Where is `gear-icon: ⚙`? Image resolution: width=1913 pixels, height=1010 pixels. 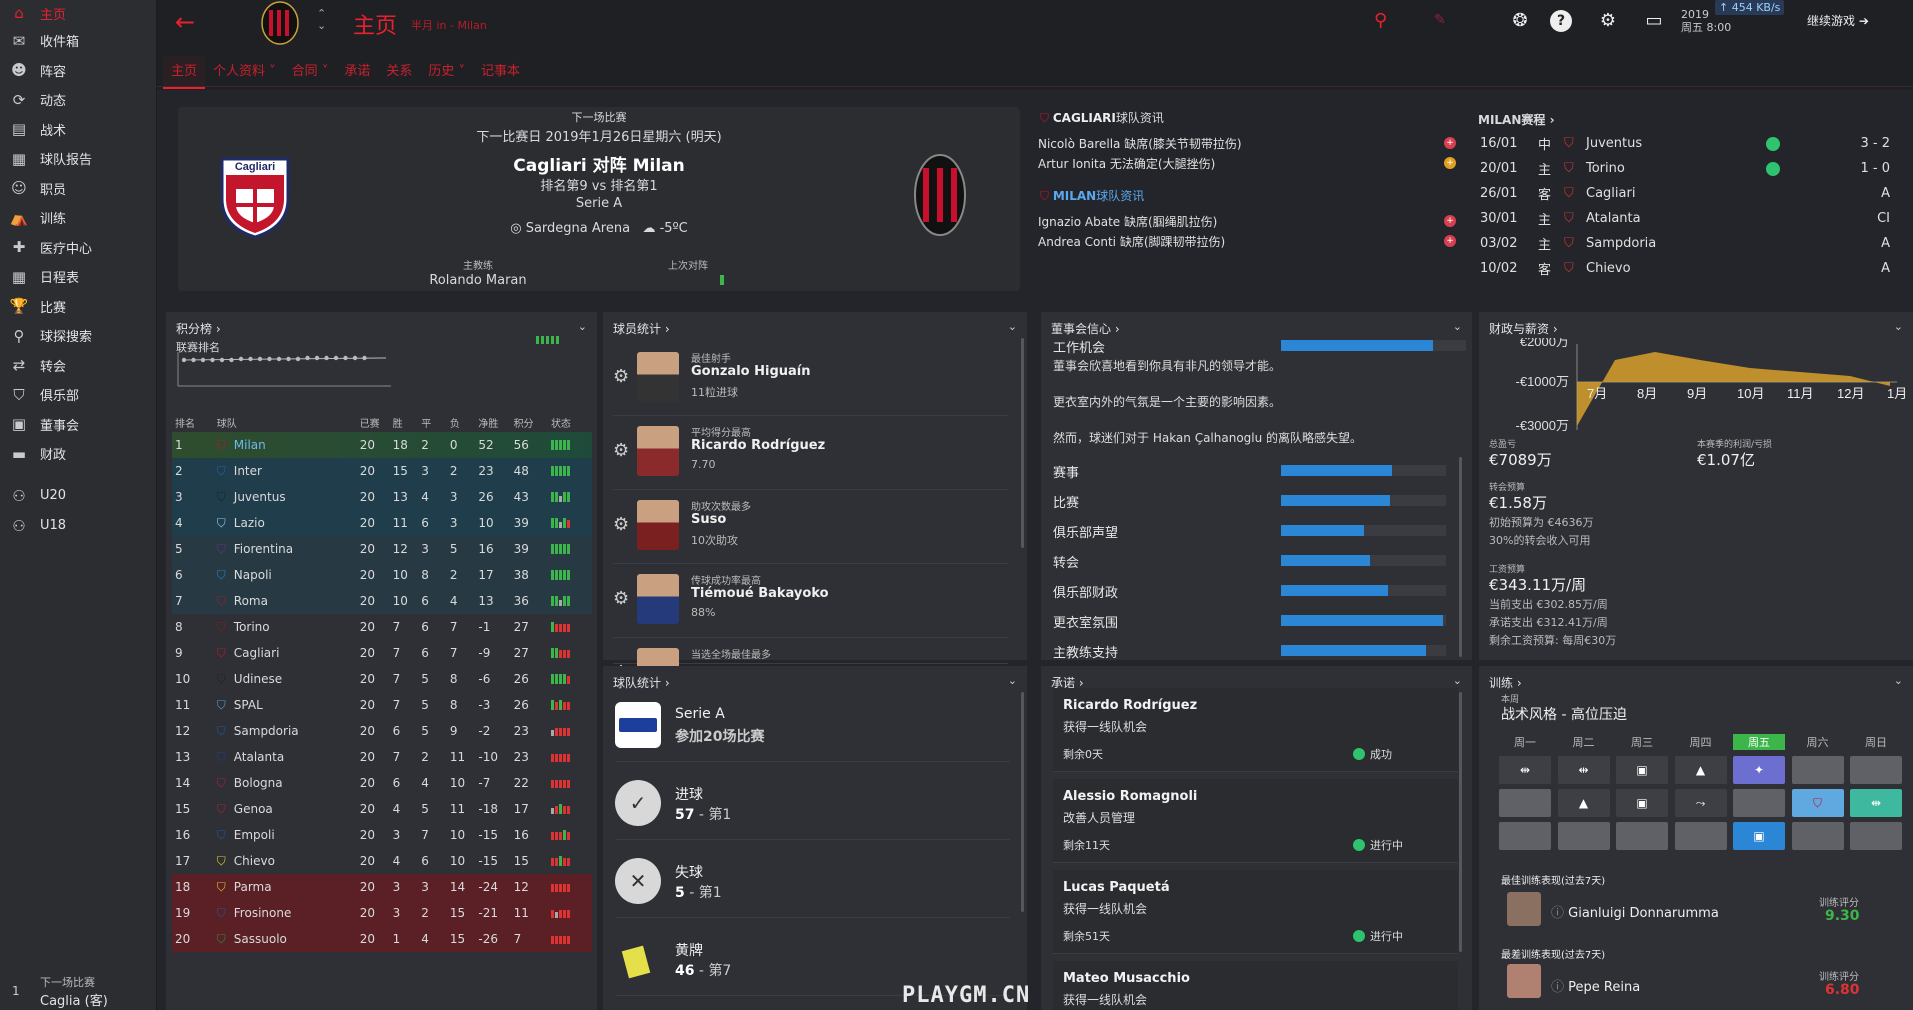
gear-icon: ⚙ is located at coordinates (1608, 21).